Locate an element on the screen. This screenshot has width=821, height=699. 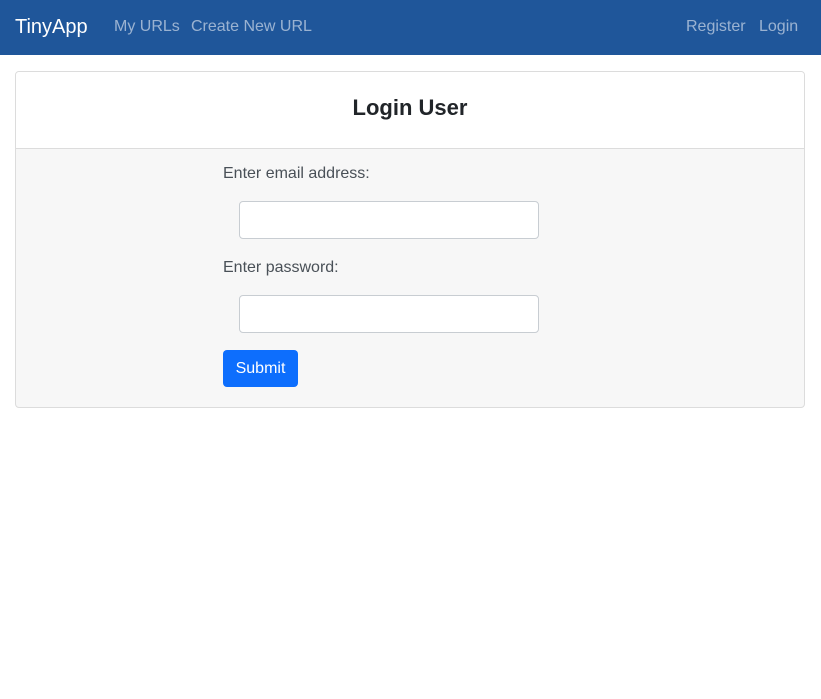
card-header: Login User is located at coordinates (410, 110).